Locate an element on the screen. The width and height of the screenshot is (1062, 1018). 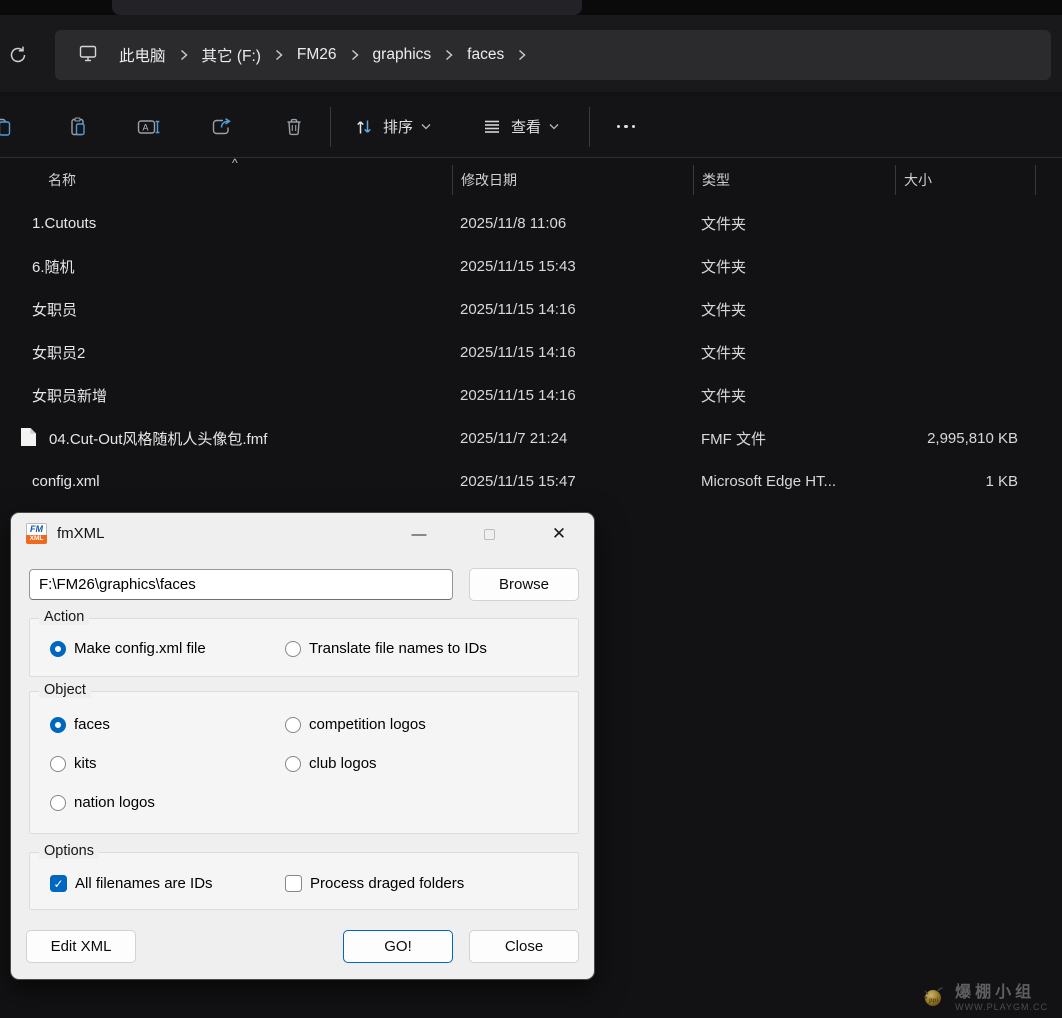
navigation-bar: 此电脑 其它 (F:) FM26 graphics faces is located at coordinates (531, 53).